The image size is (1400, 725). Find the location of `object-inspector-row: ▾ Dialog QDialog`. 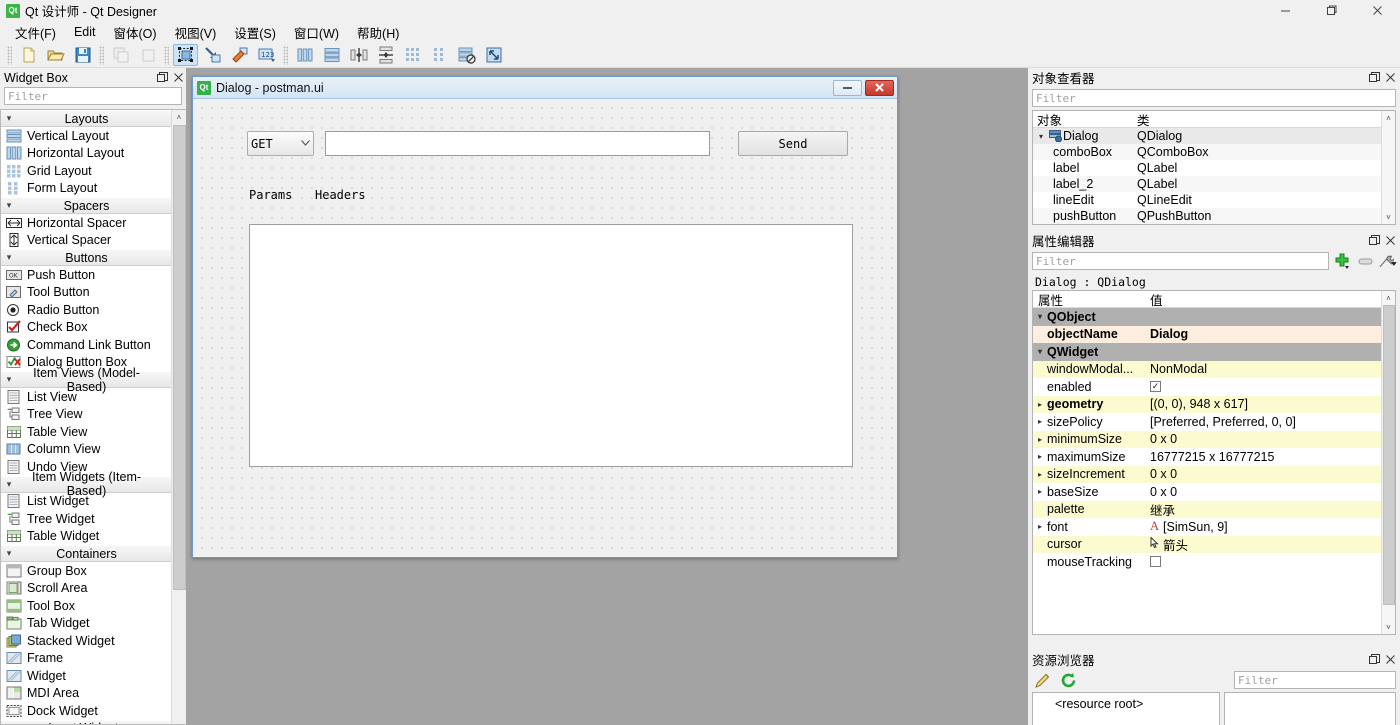

object-inspector-row: ▾ Dialog QDialog is located at coordinates (1214, 136).